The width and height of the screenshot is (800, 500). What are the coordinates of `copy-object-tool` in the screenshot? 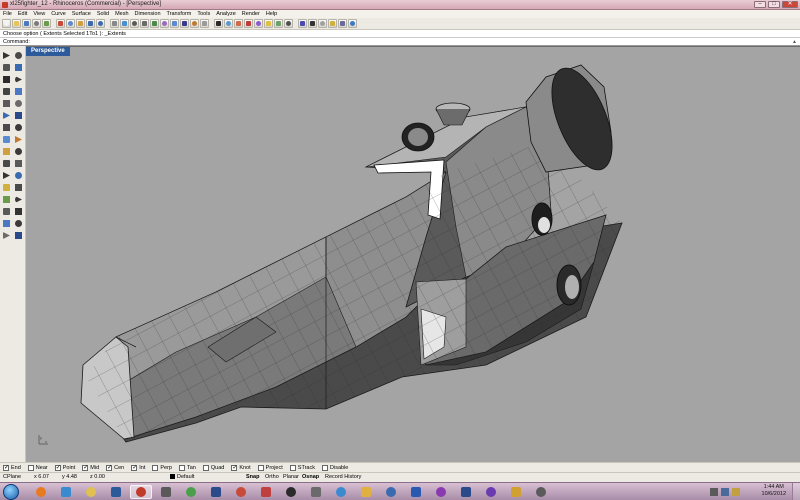 It's located at (18, 187).